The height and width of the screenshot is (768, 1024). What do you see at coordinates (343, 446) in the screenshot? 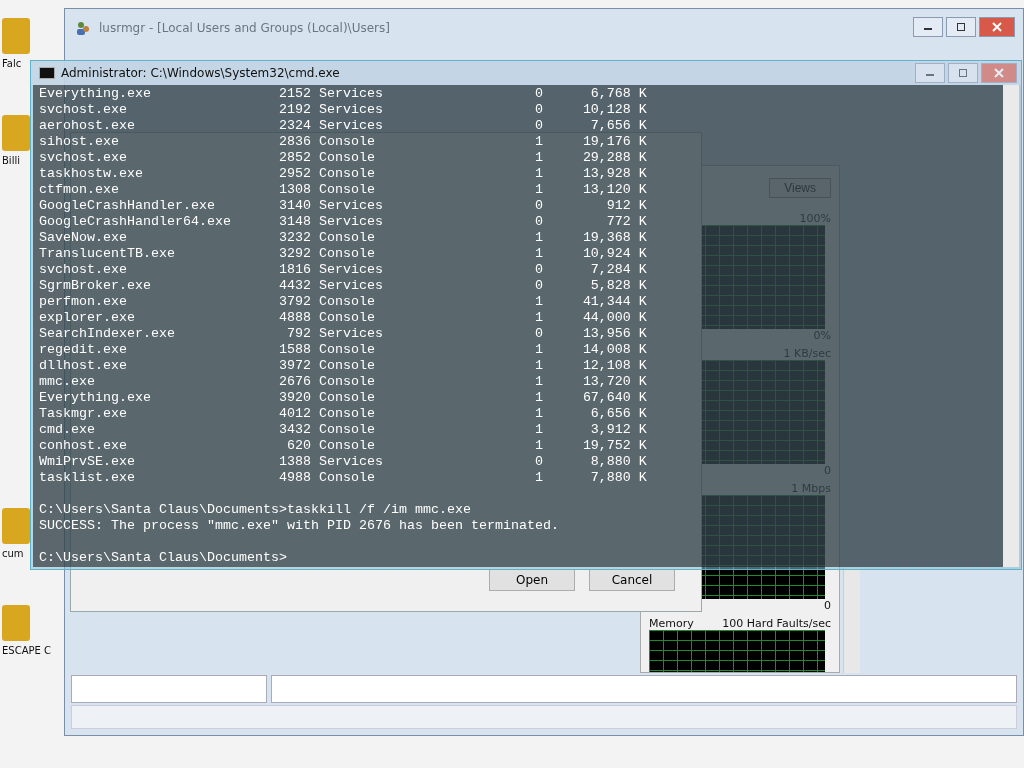
I see `console-line: conhost.exe 620 Console 1 19,752 K` at bounding box center [343, 446].